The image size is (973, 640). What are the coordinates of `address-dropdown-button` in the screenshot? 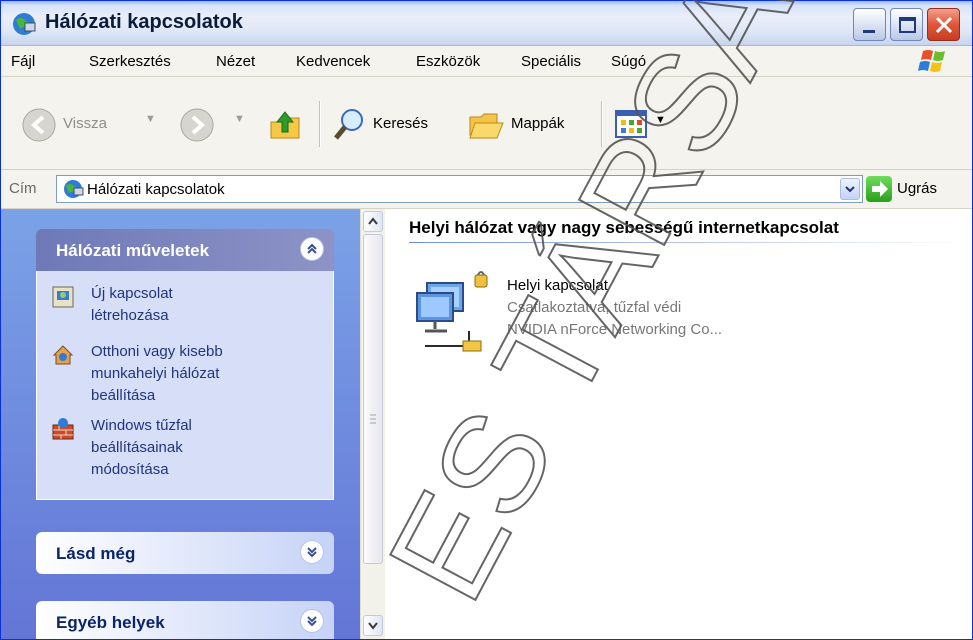 It's located at (850, 189).